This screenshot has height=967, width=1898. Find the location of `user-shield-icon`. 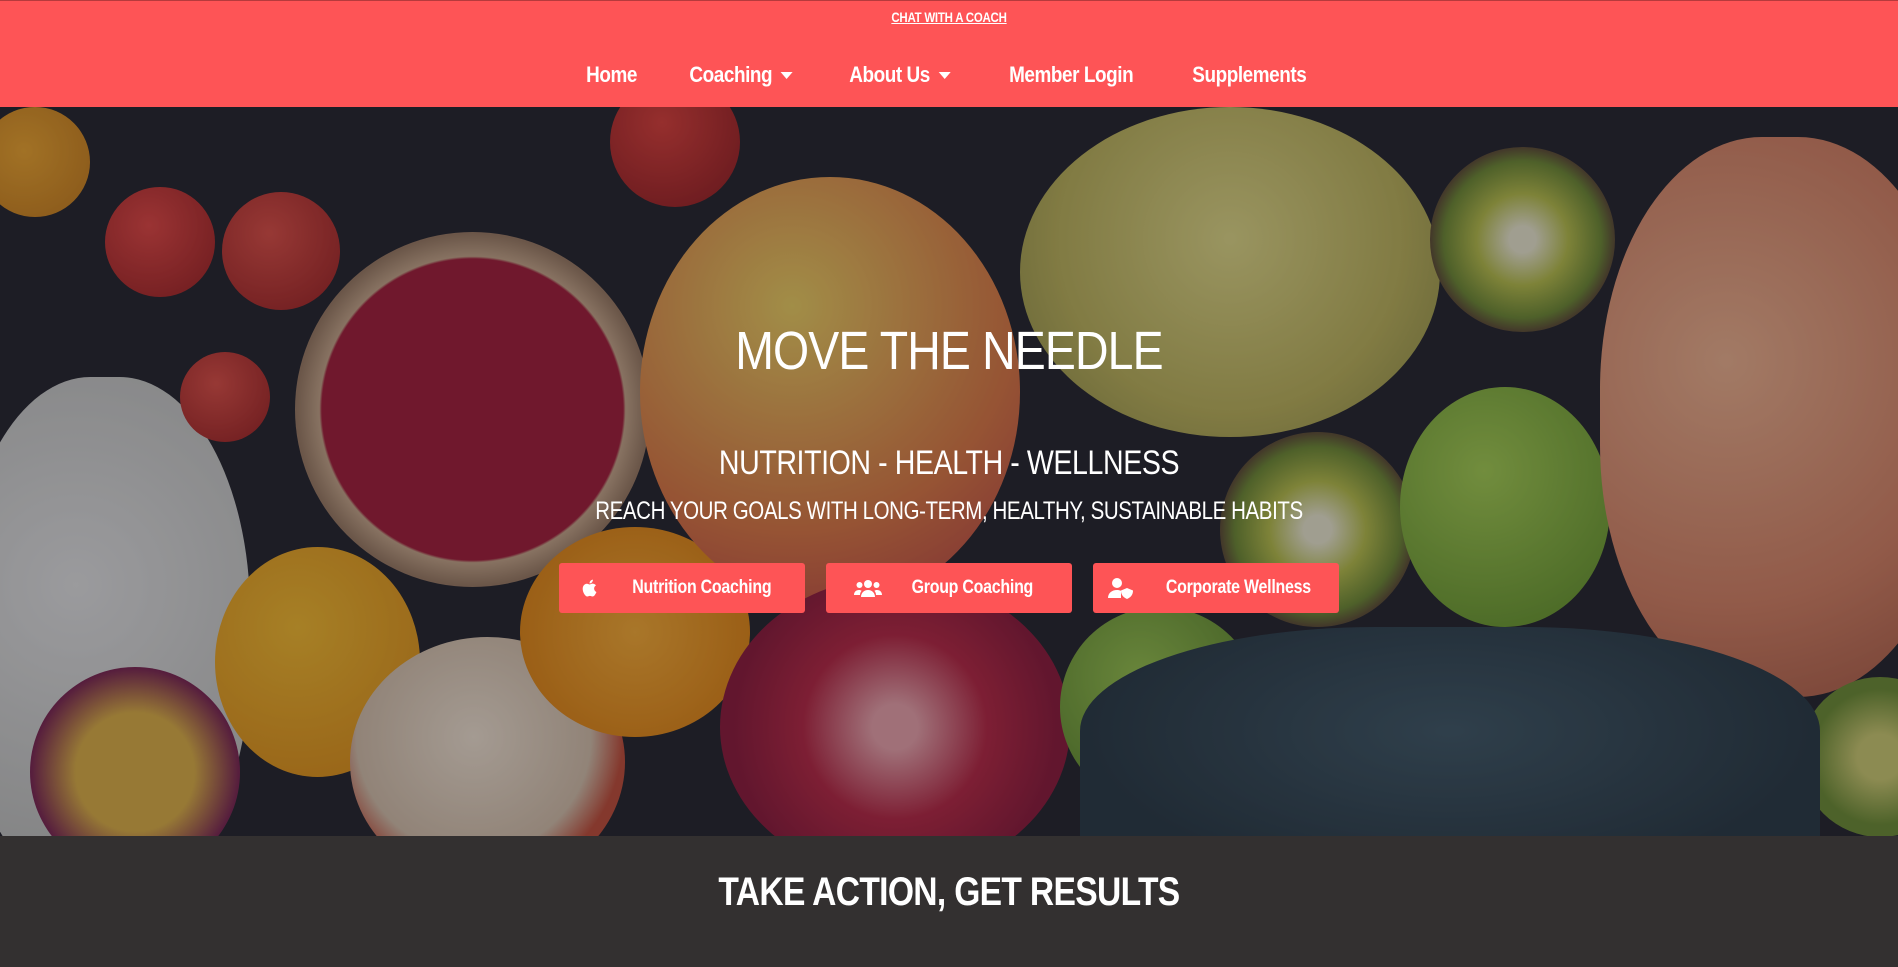

user-shield-icon is located at coordinates (1120, 588).